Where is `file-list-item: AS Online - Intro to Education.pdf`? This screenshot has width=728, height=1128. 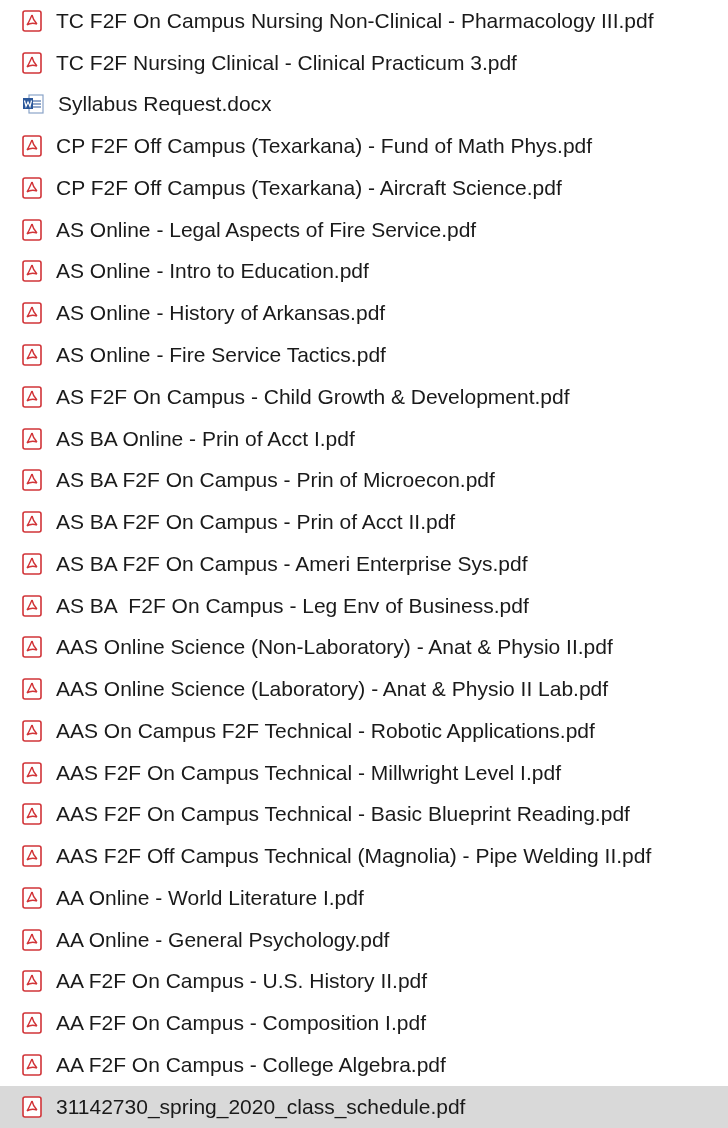
file-list-item: AS Online - Intro to Education.pdf is located at coordinates (364, 271).